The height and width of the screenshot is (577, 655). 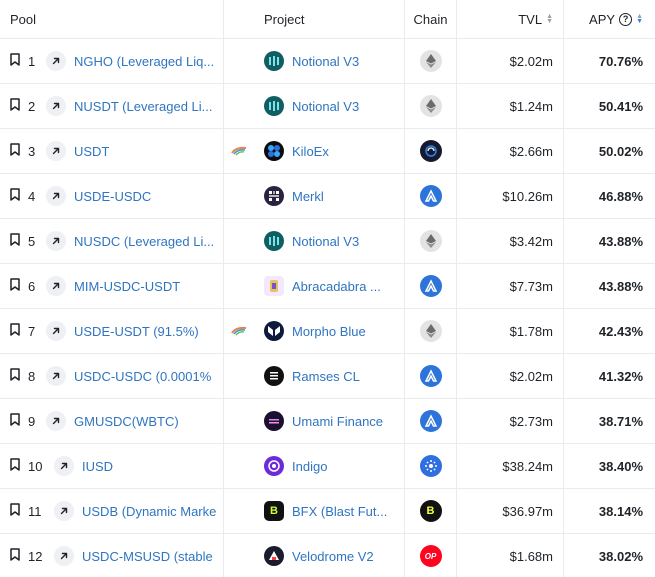 What do you see at coordinates (35, 511) in the screenshot?
I see `rank-number: 11` at bounding box center [35, 511].